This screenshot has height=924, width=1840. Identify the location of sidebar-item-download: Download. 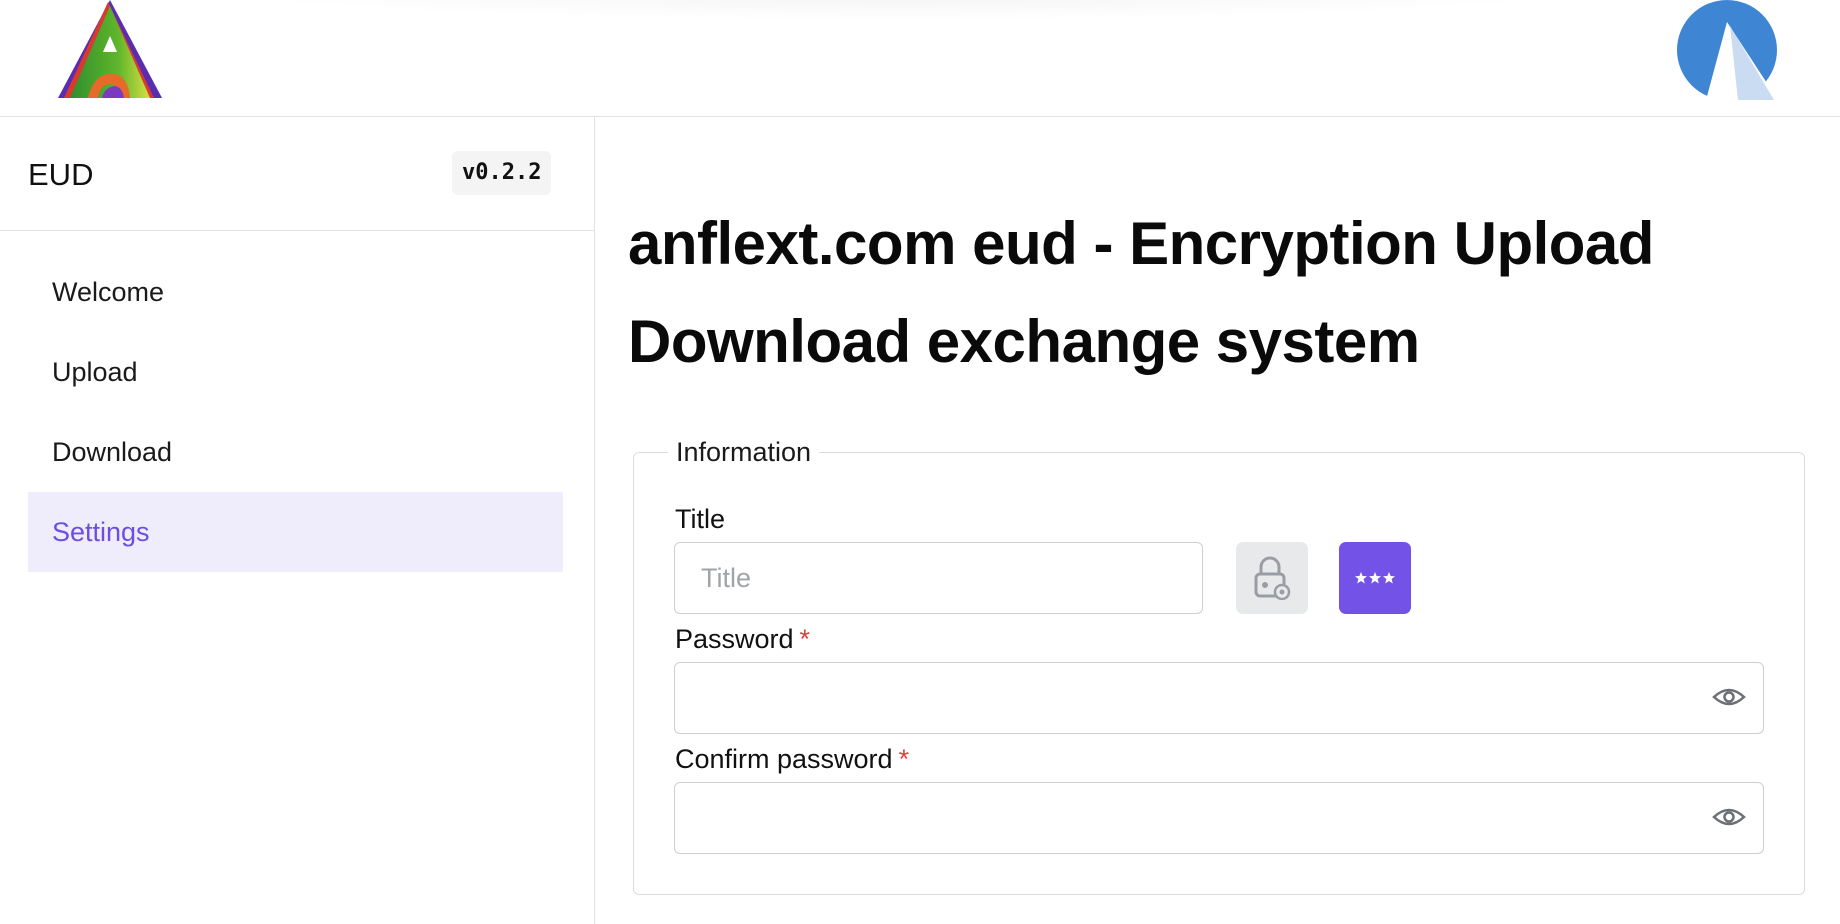
(295, 452).